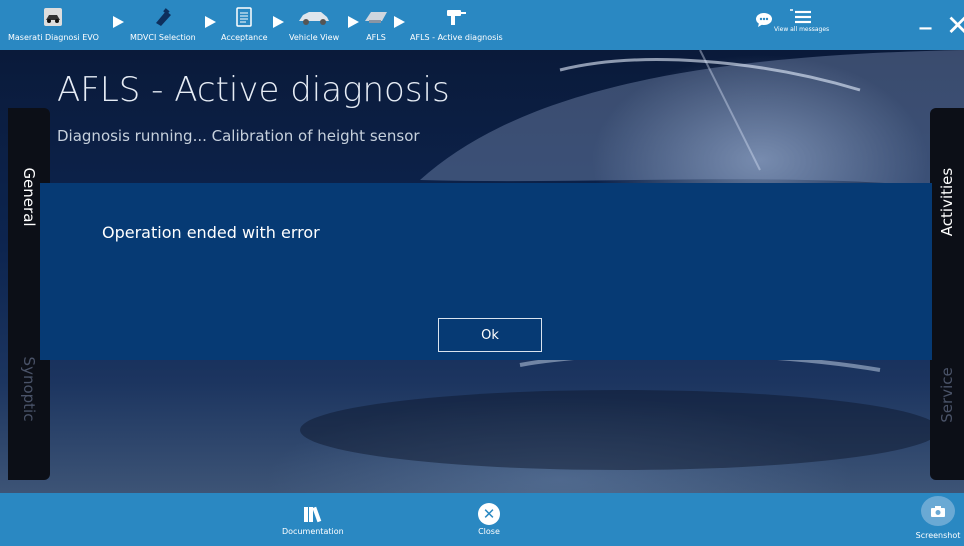 The height and width of the screenshot is (546, 964). What do you see at coordinates (53, 17) in the screenshot?
I see `car-diag-icon` at bounding box center [53, 17].